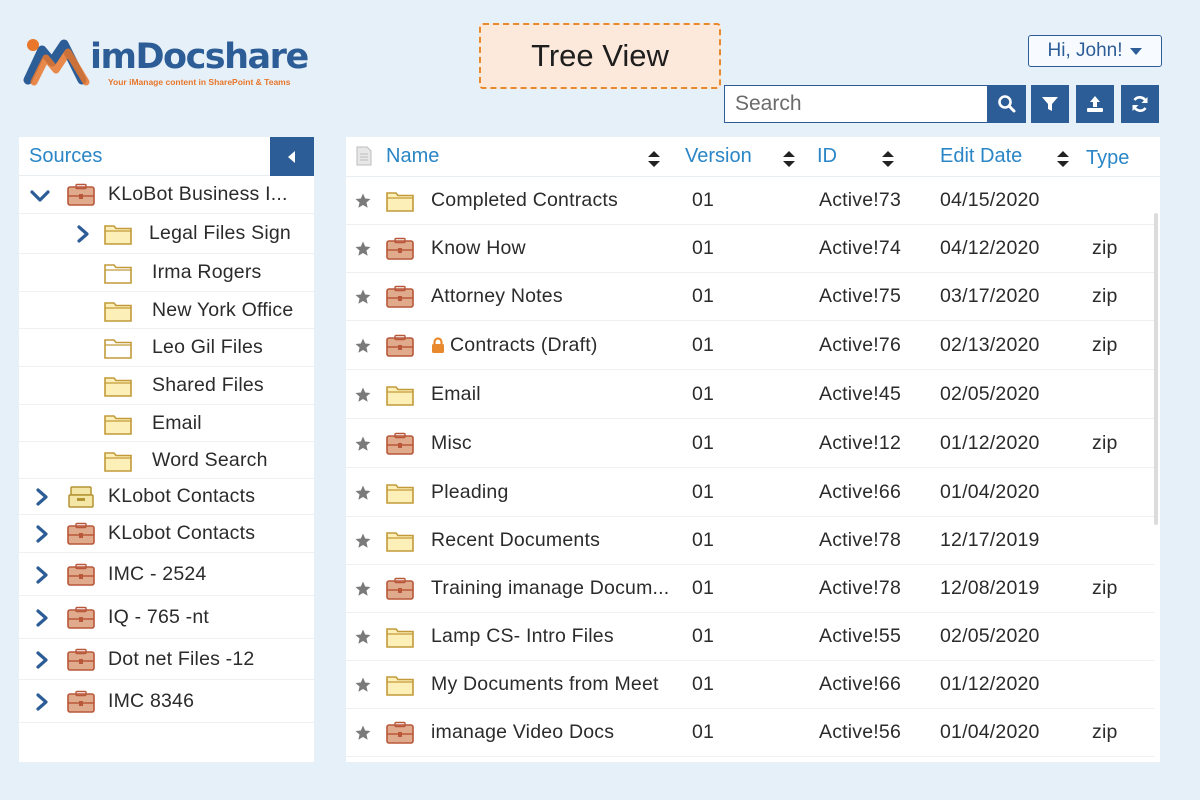 This screenshot has height=800, width=1200. What do you see at coordinates (750, 444) in the screenshot?
I see `table-row: Misc 01 Active!12 01/12/2020 zip` at bounding box center [750, 444].